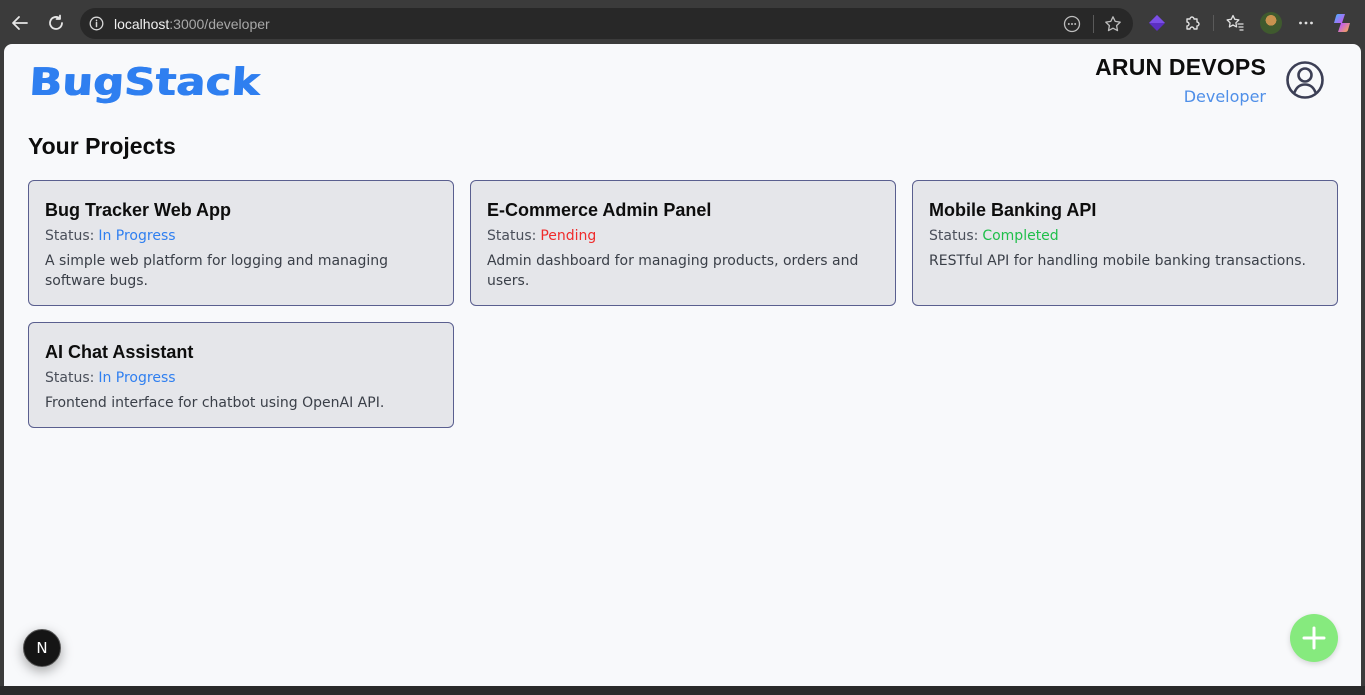  I want to click on page-title: Your Projects, so click(102, 146).